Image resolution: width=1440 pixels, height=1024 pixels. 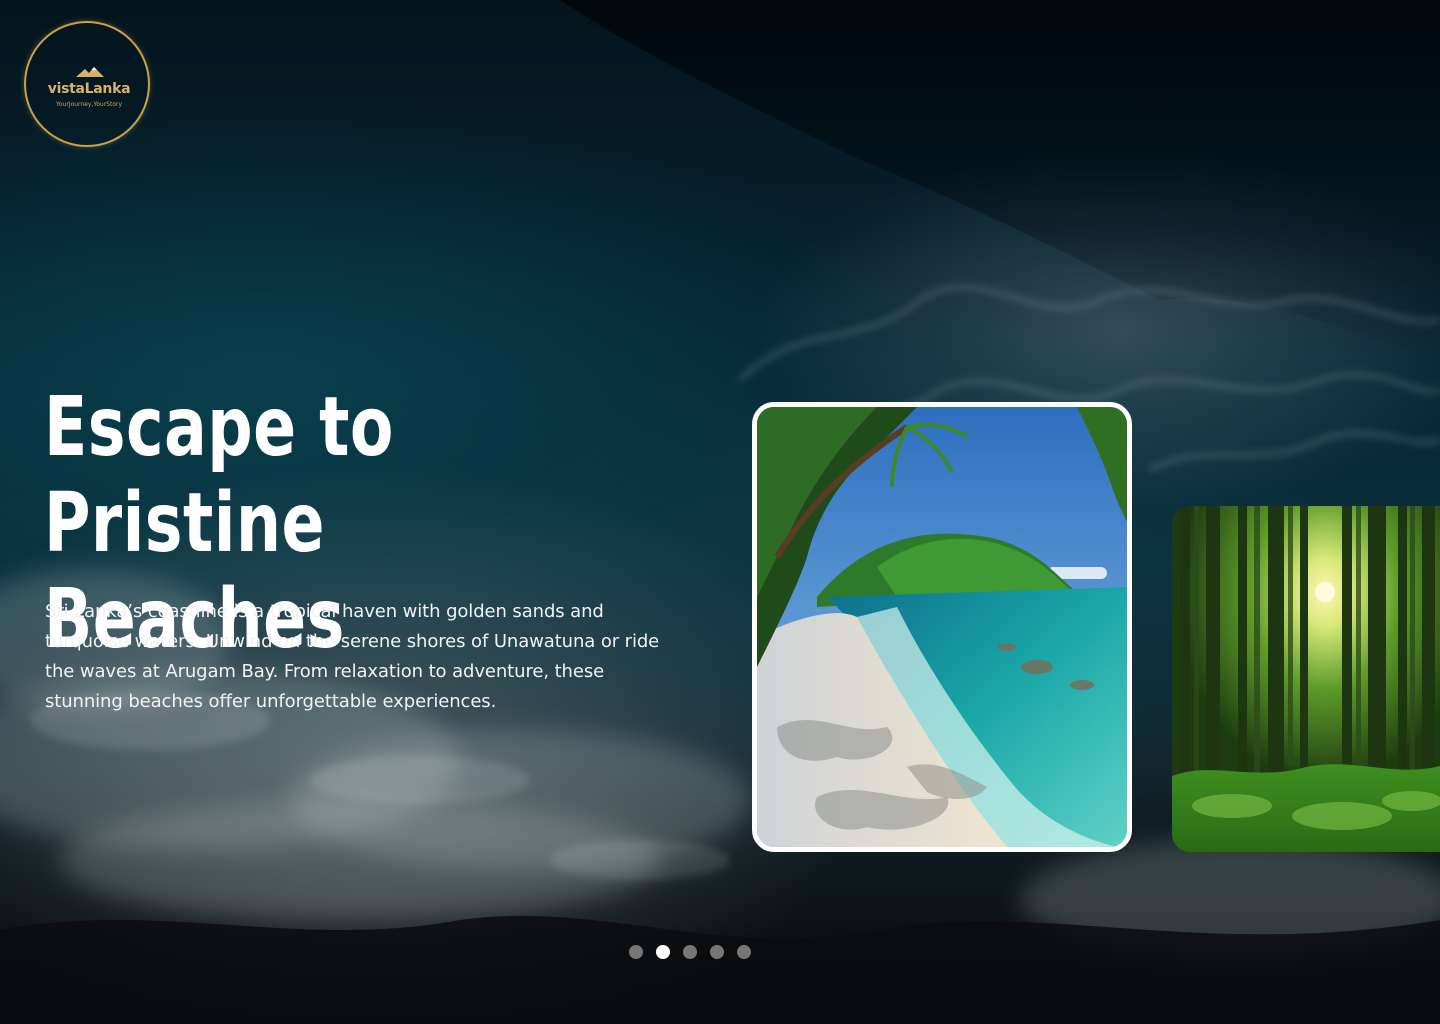 What do you see at coordinates (663, 952) in the screenshot?
I see `pagination-dot-2-active` at bounding box center [663, 952].